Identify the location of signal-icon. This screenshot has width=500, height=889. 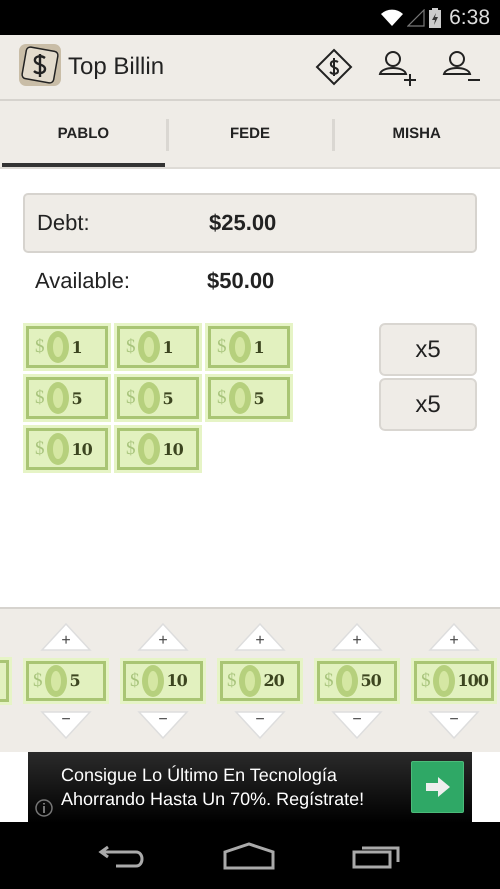
(416, 17).